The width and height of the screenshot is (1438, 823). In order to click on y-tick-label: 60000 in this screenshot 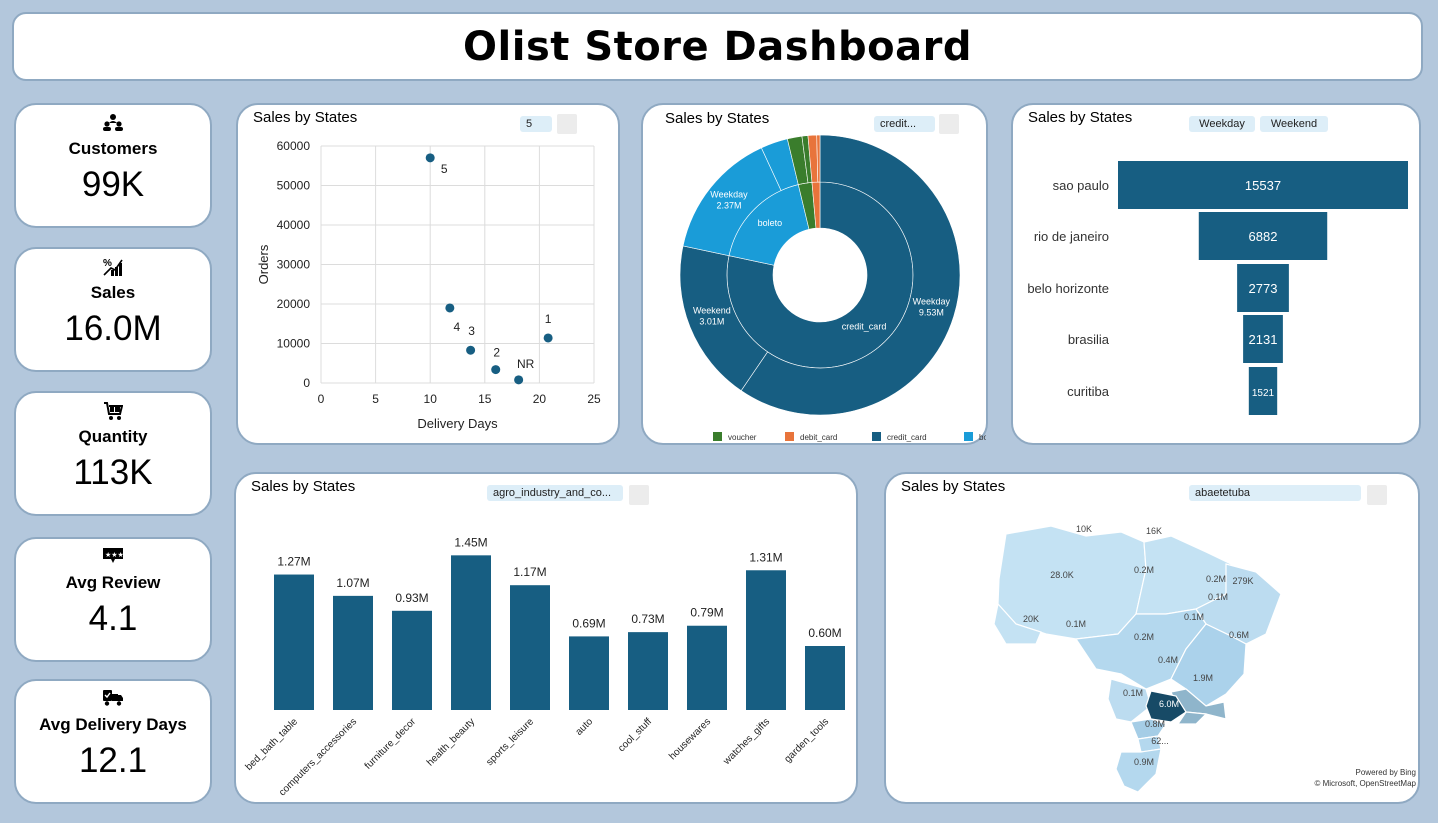, I will do `click(294, 146)`.